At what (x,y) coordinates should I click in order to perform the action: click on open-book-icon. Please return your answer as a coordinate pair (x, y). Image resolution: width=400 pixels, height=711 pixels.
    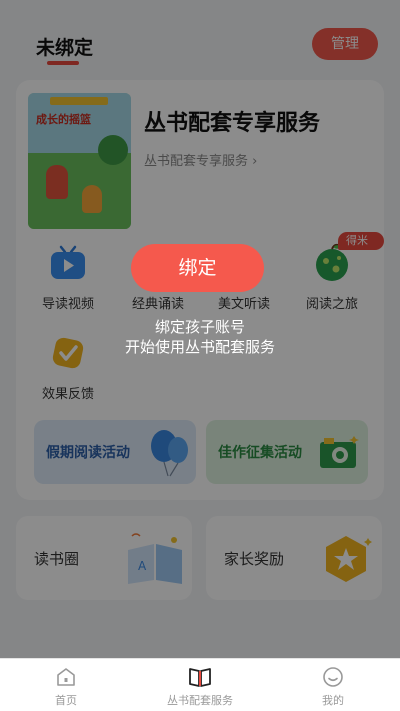
    Looking at the image, I should click on (200, 677).